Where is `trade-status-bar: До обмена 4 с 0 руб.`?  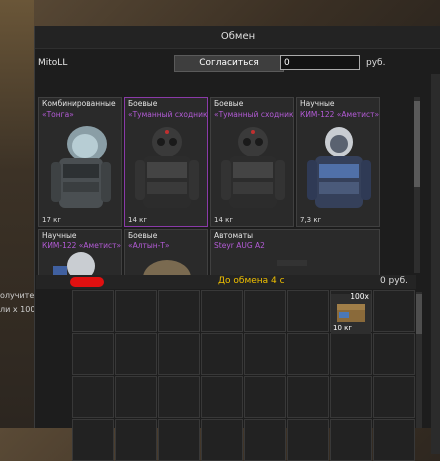
trade-status-bar: До обмена 4 с 0 руб. is located at coordinates (226, 282).